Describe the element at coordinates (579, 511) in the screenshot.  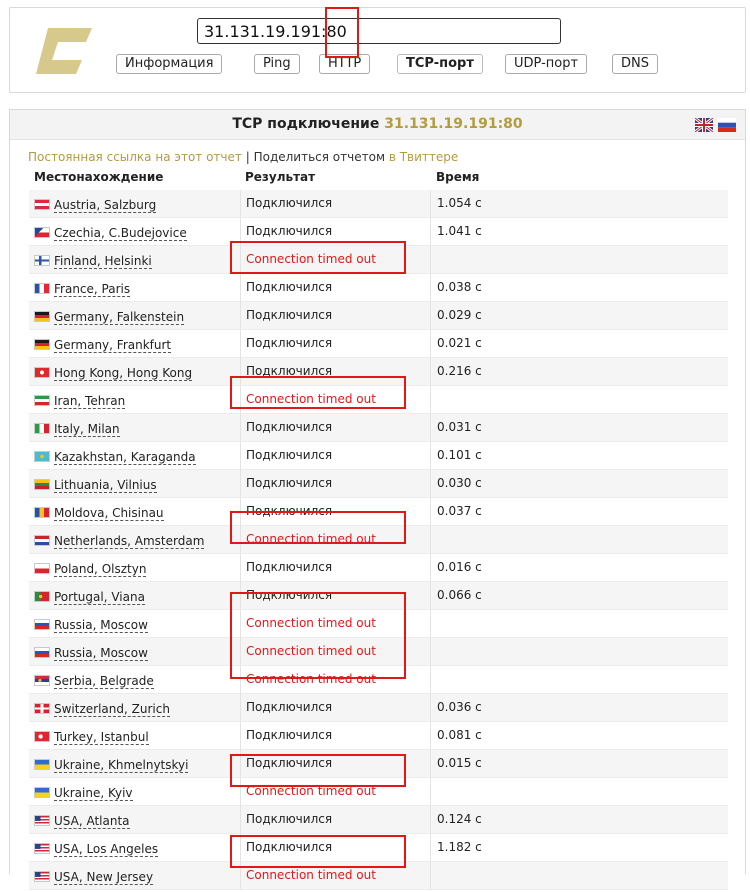
I see `time-cell: 0.037 с` at that location.